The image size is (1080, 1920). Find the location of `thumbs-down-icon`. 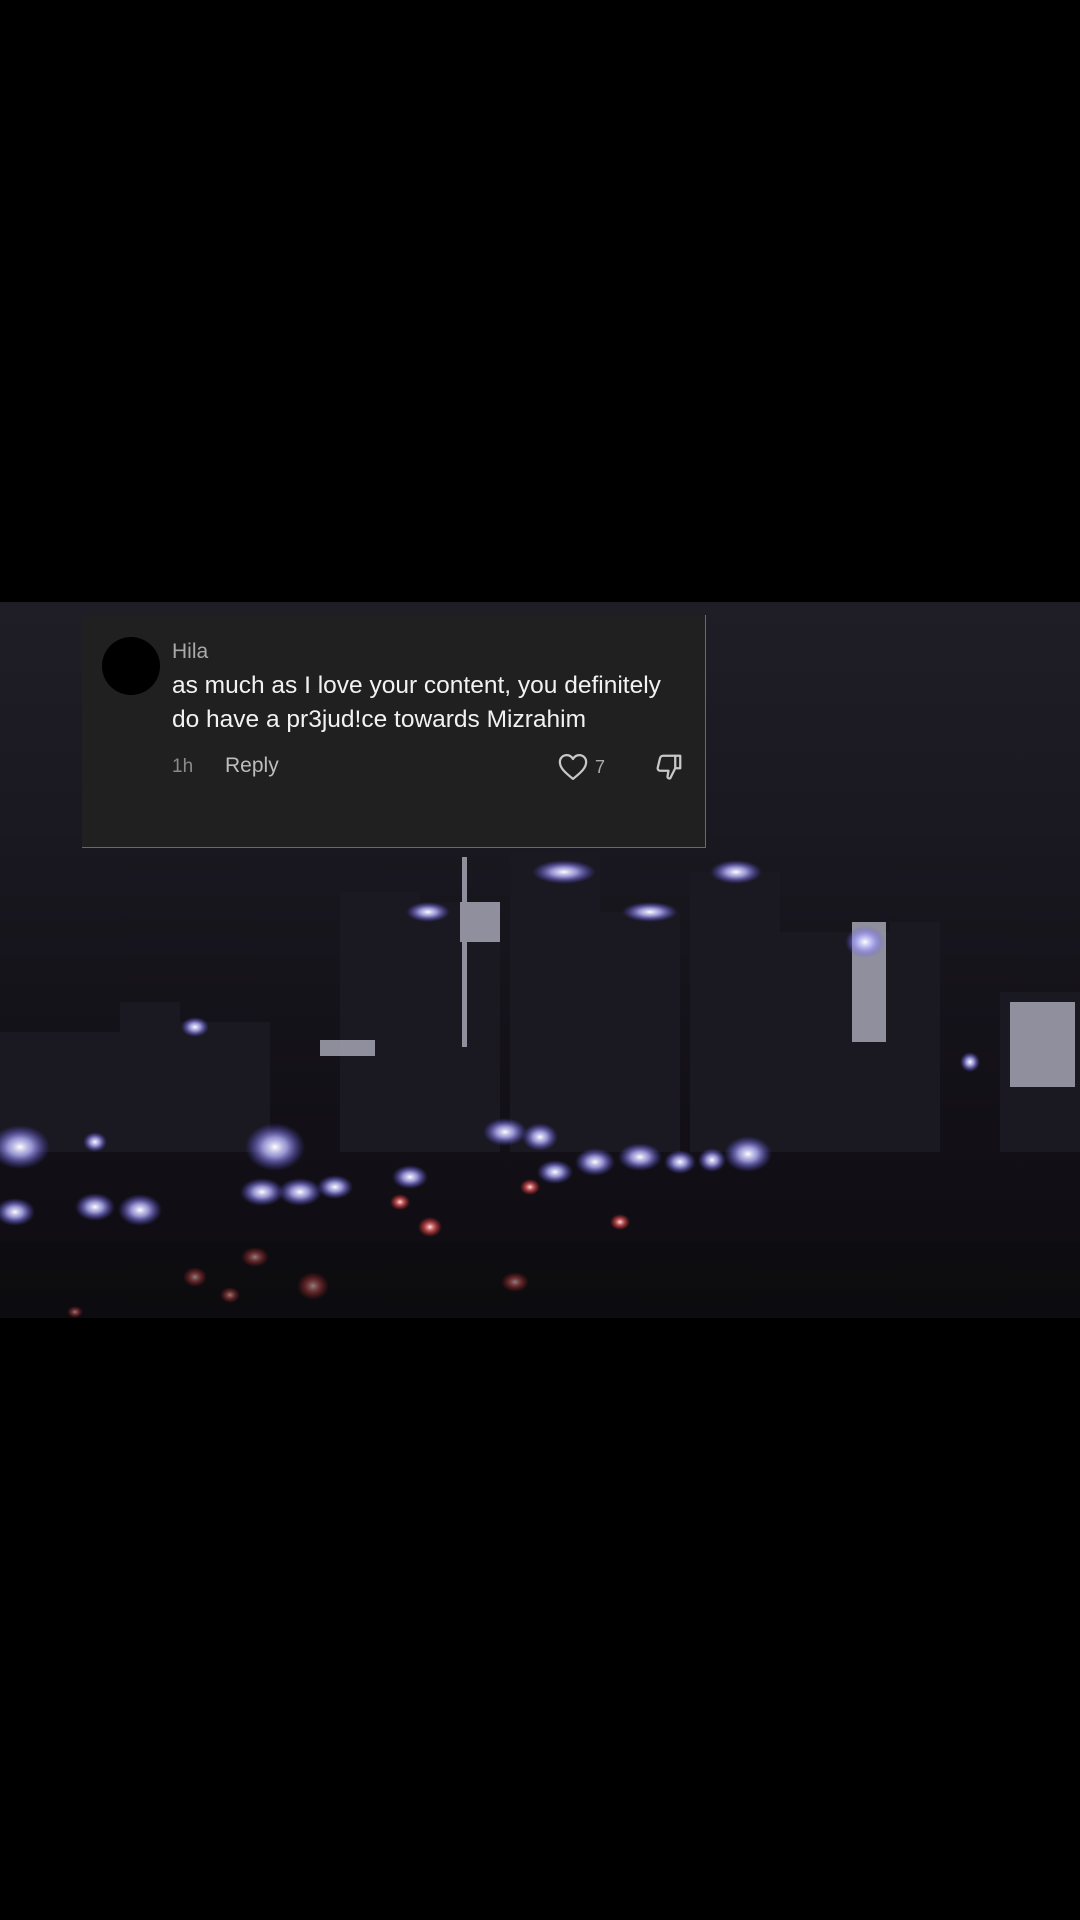

thumbs-down-icon is located at coordinates (669, 767).